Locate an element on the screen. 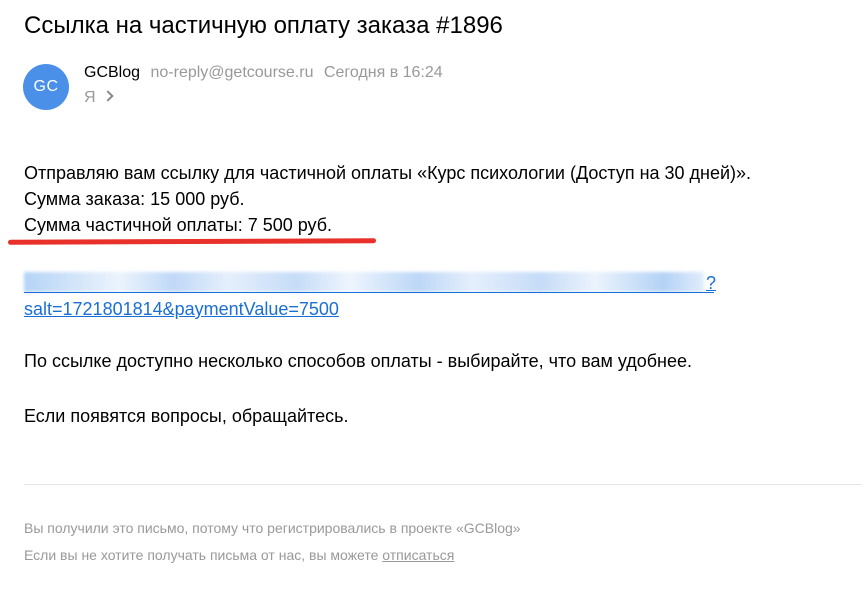 Image resolution: width=862 pixels, height=589 pixels. avatar-initials: GC is located at coordinates (46, 86).